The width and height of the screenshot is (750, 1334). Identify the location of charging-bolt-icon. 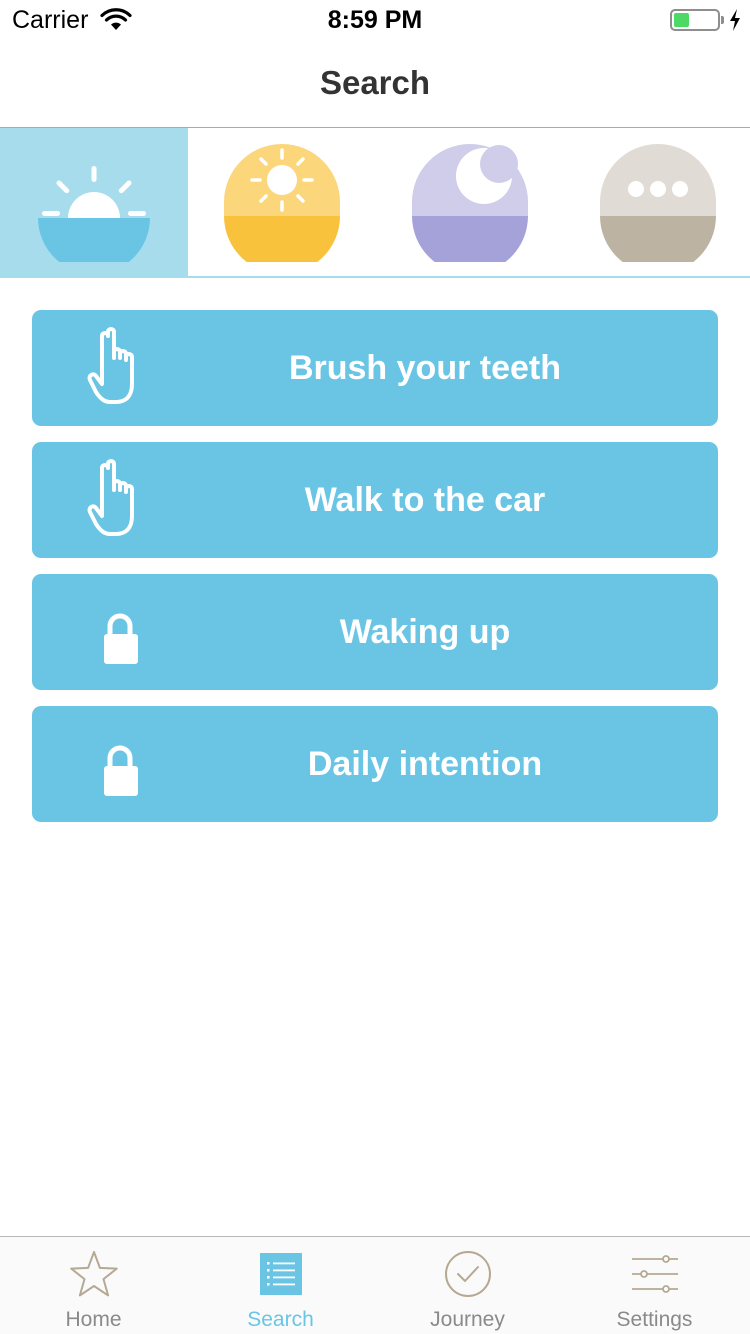
(735, 20).